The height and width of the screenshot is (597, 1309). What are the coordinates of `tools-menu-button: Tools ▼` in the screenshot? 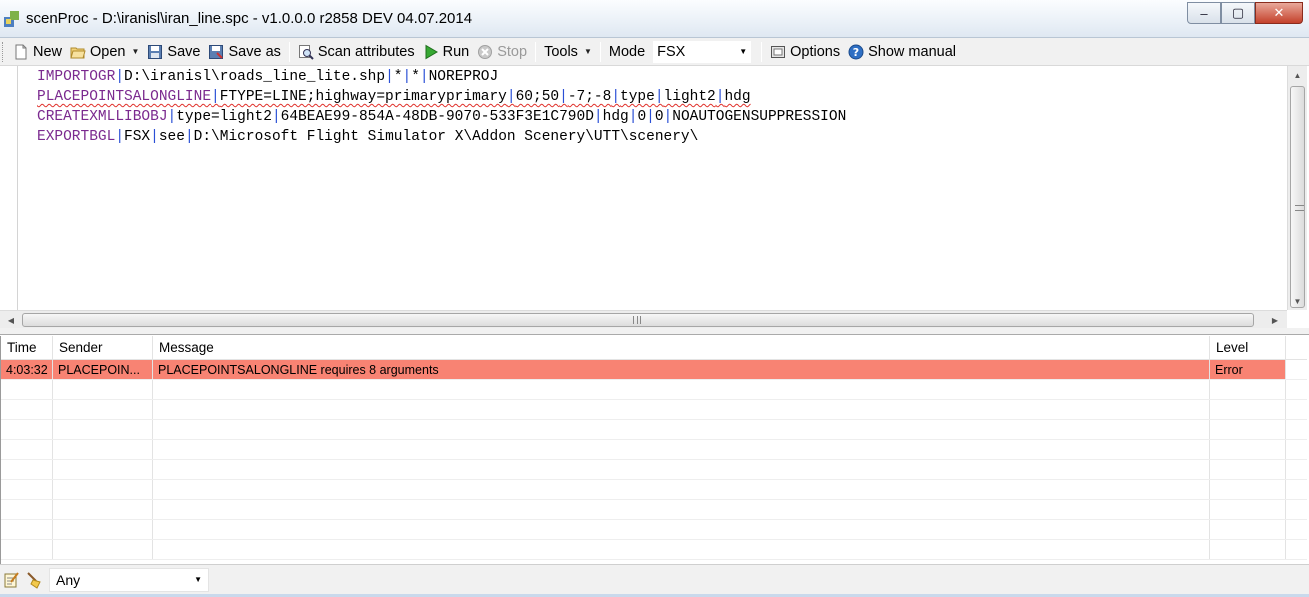 It's located at (568, 52).